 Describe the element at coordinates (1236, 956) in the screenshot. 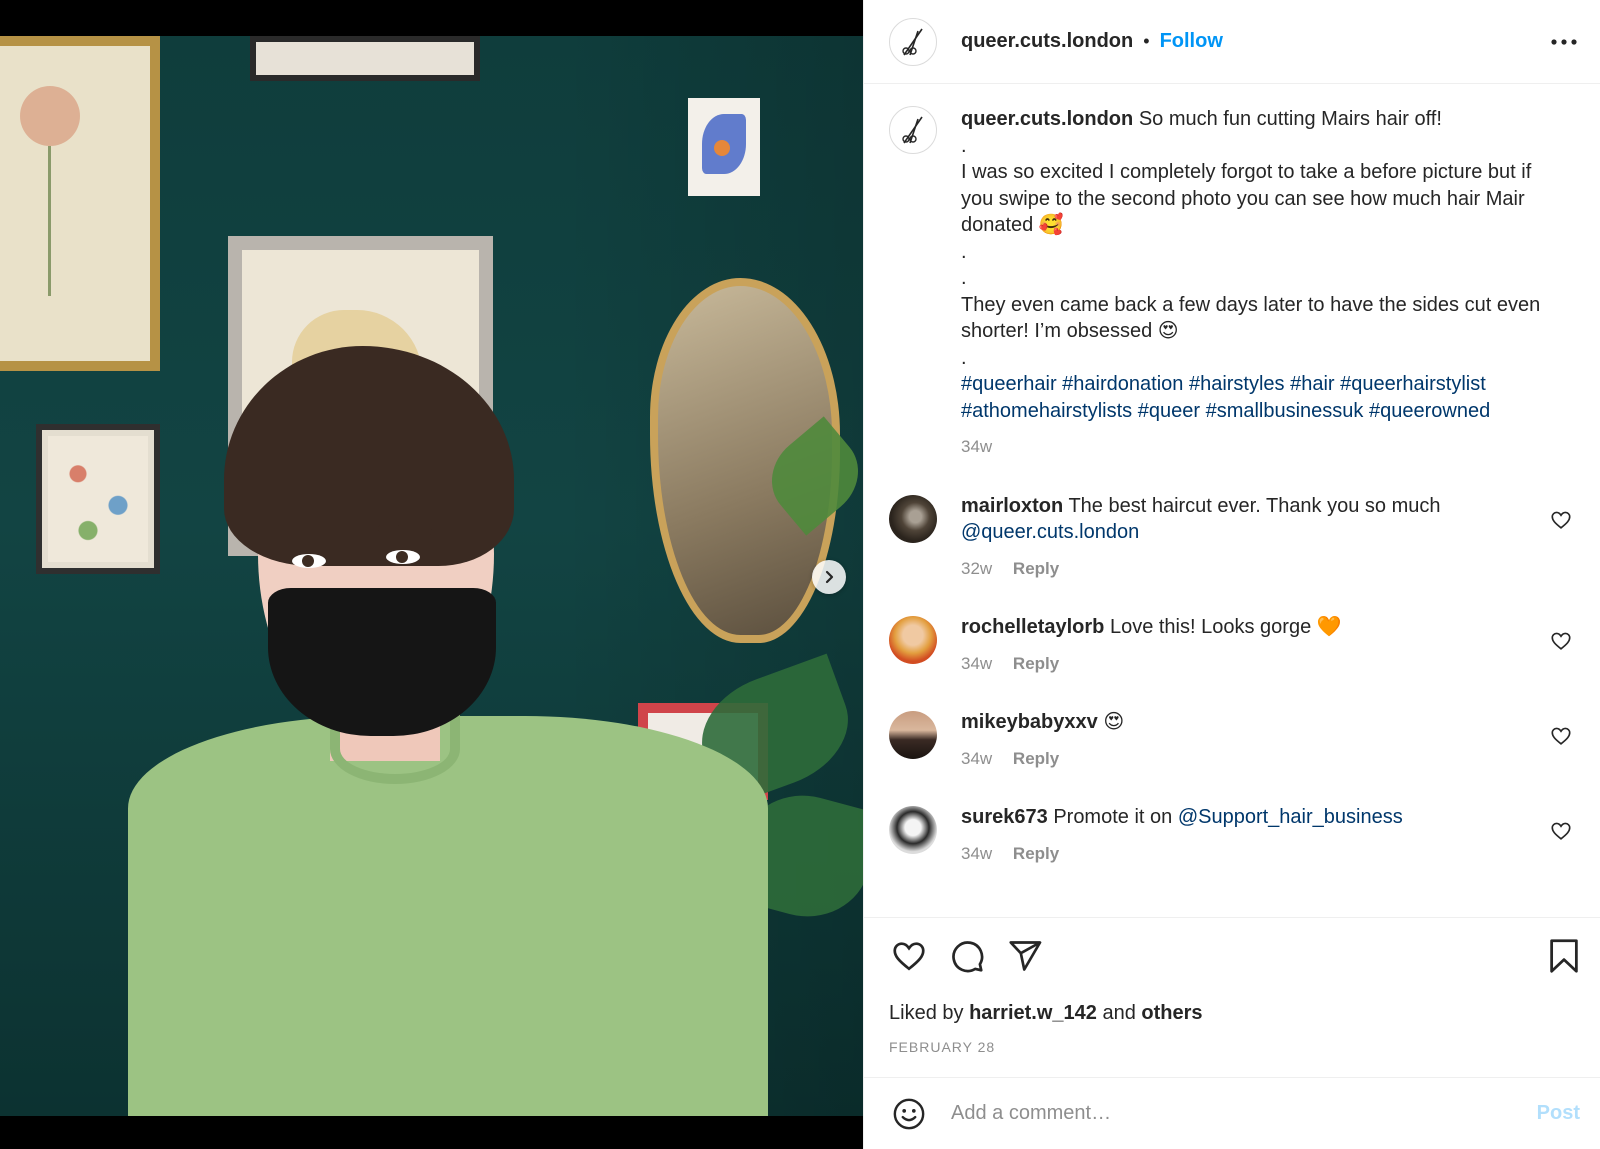

I see `action-icons` at that location.